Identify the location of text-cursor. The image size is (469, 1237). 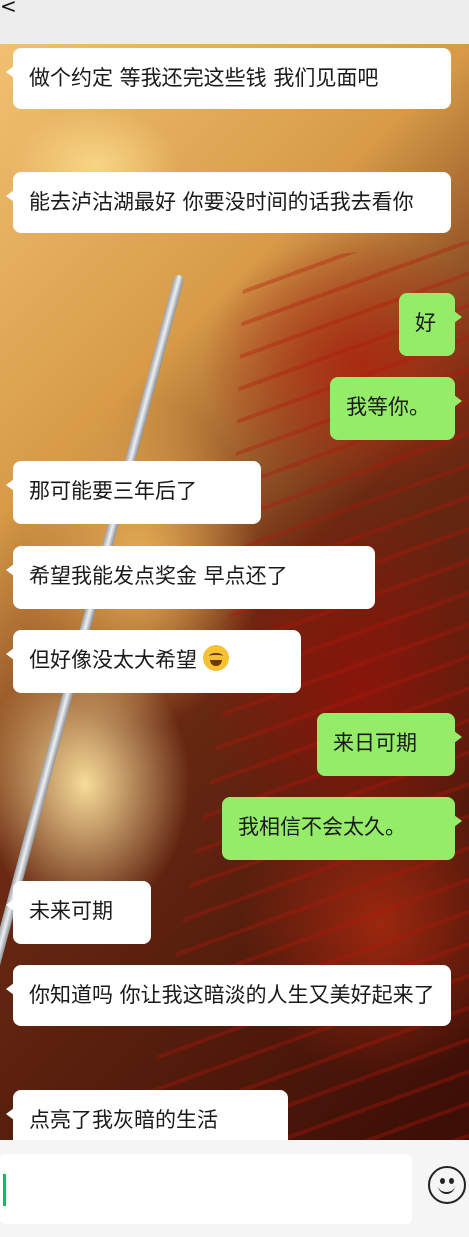
(4, 1190).